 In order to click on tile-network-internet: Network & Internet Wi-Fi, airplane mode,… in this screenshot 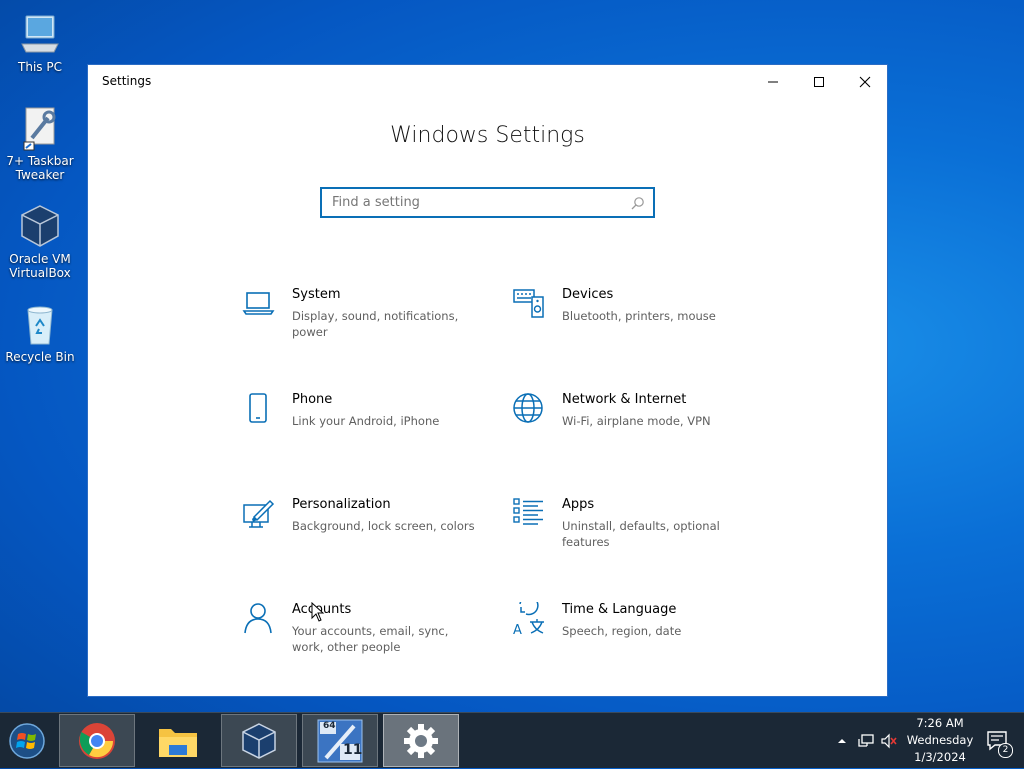, I will do `click(642, 437)`.